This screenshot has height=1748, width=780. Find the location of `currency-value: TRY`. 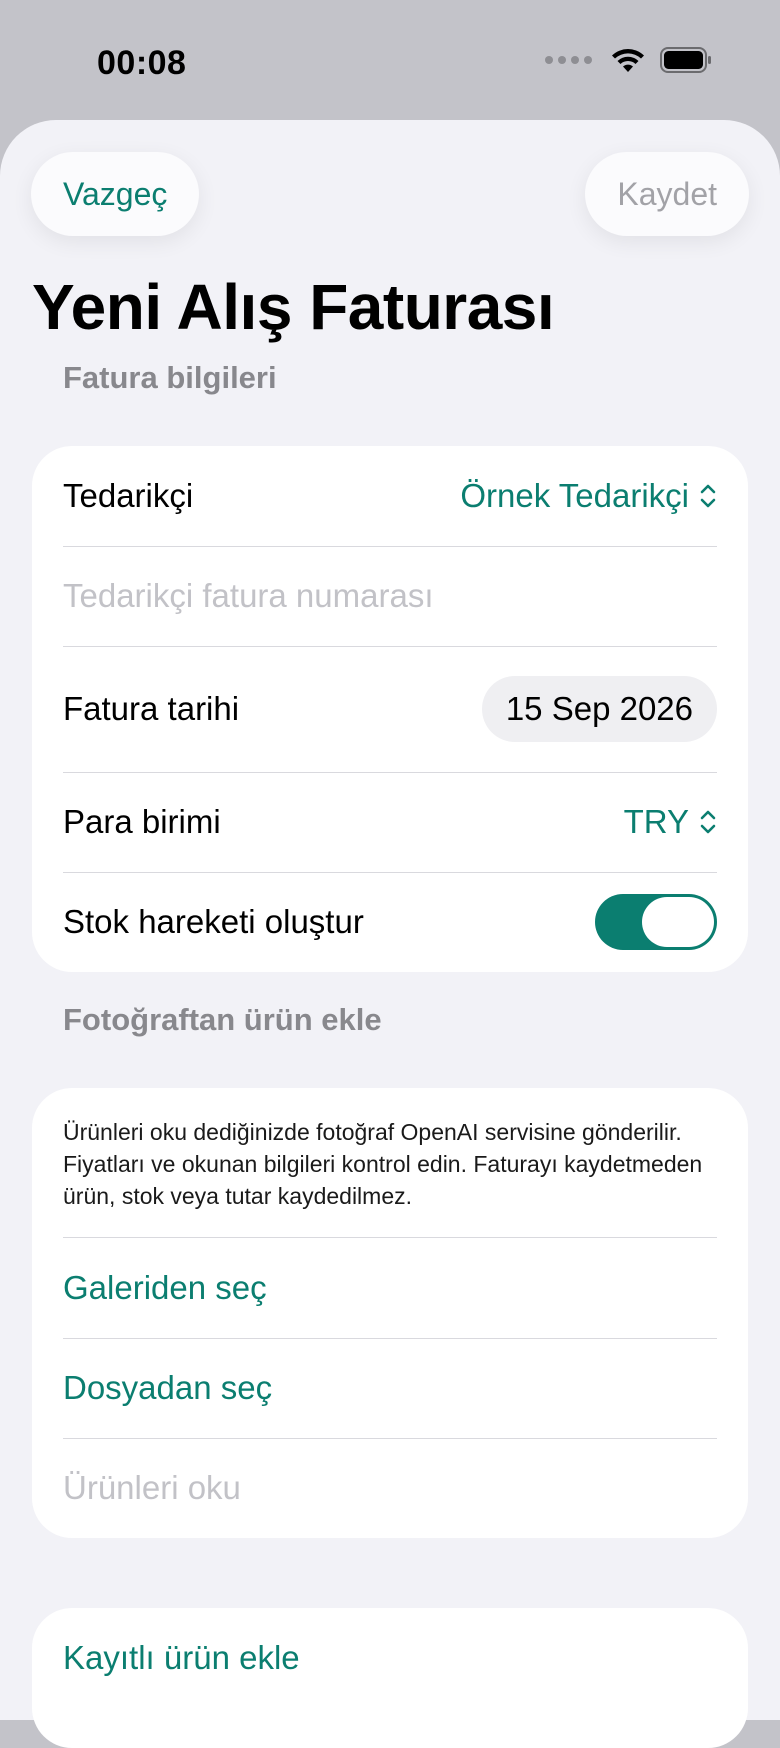

currency-value: TRY is located at coordinates (656, 821).